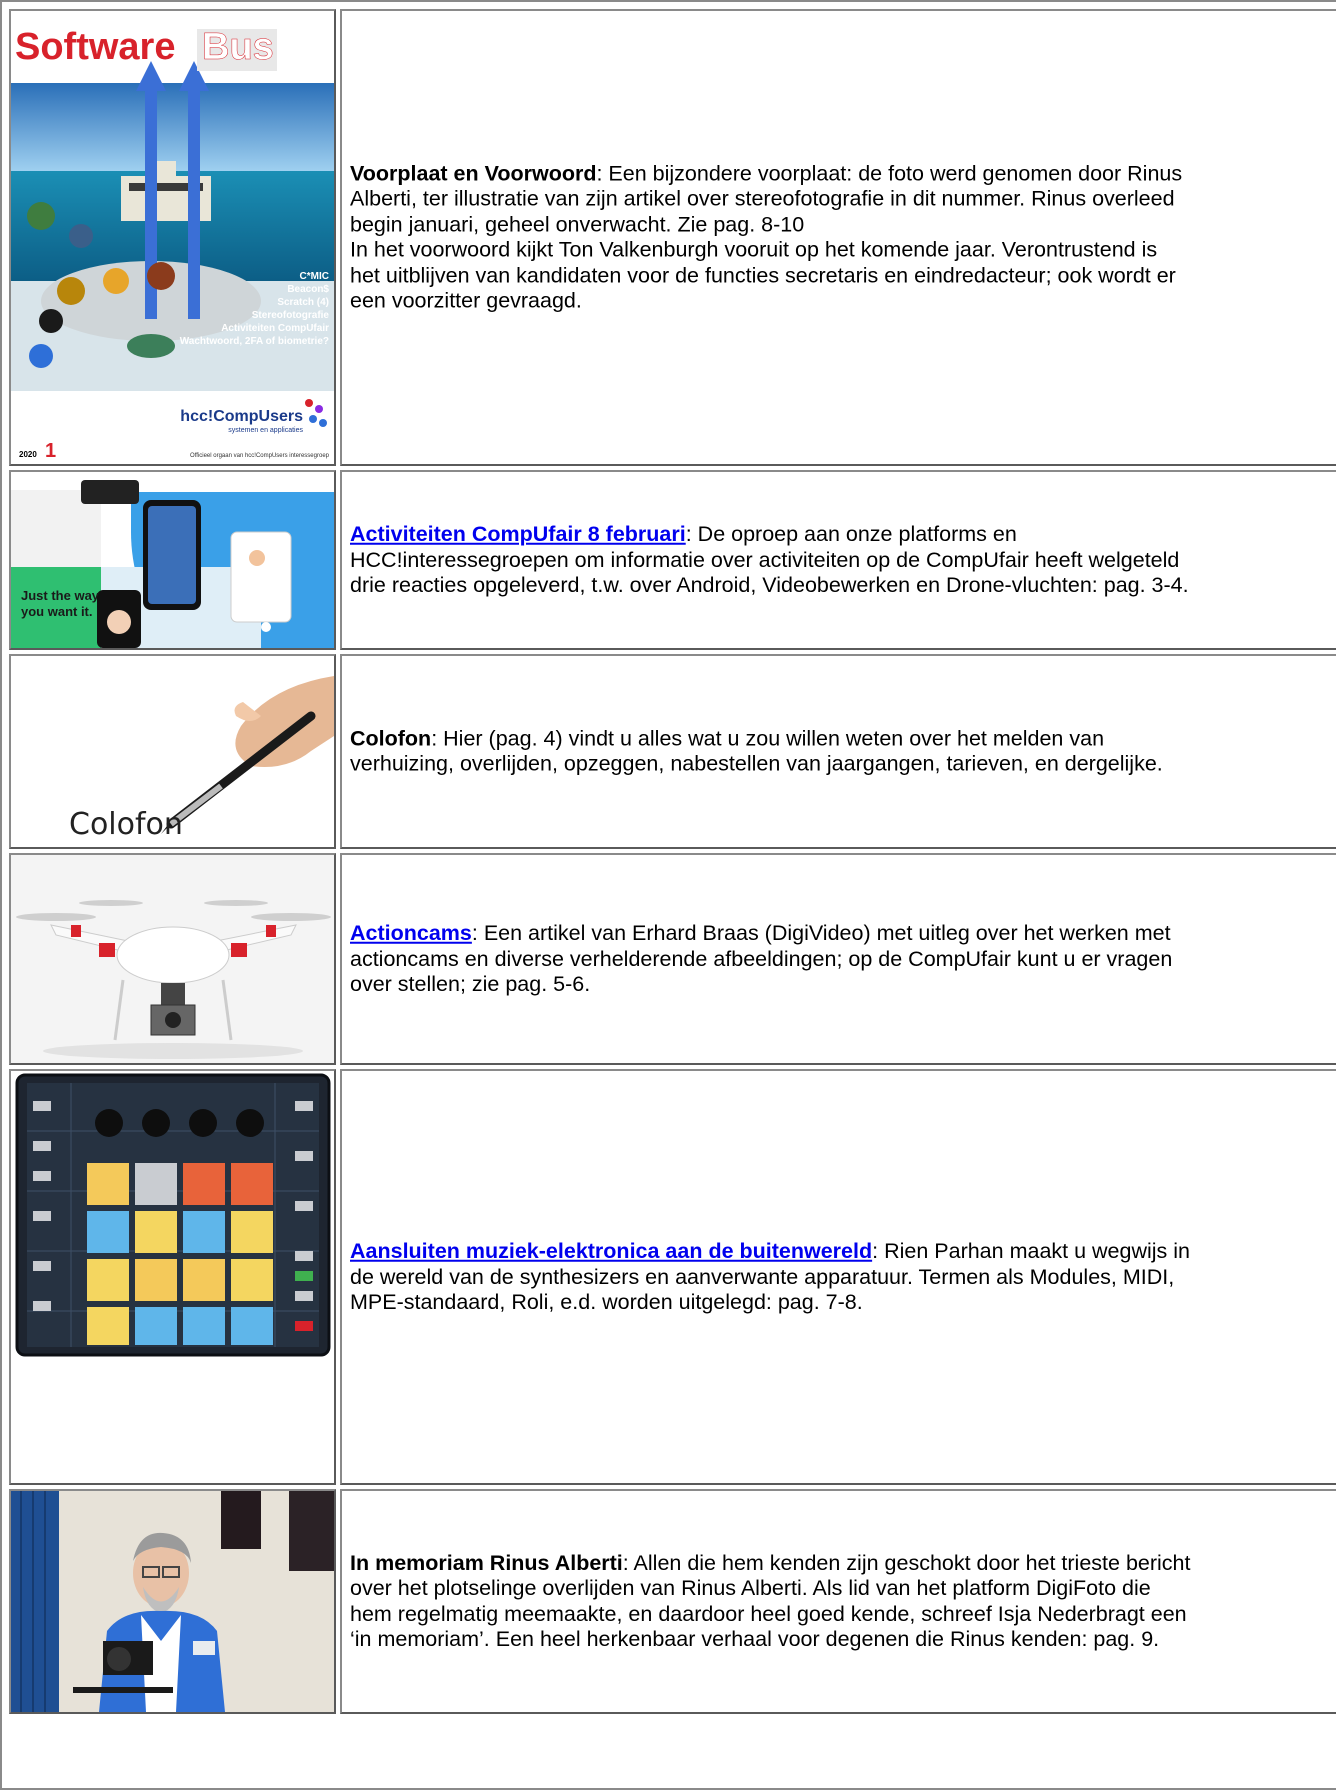 The image size is (1336, 1790). What do you see at coordinates (238, 47) in the screenshot?
I see `cover-title-bus: Bus` at bounding box center [238, 47].